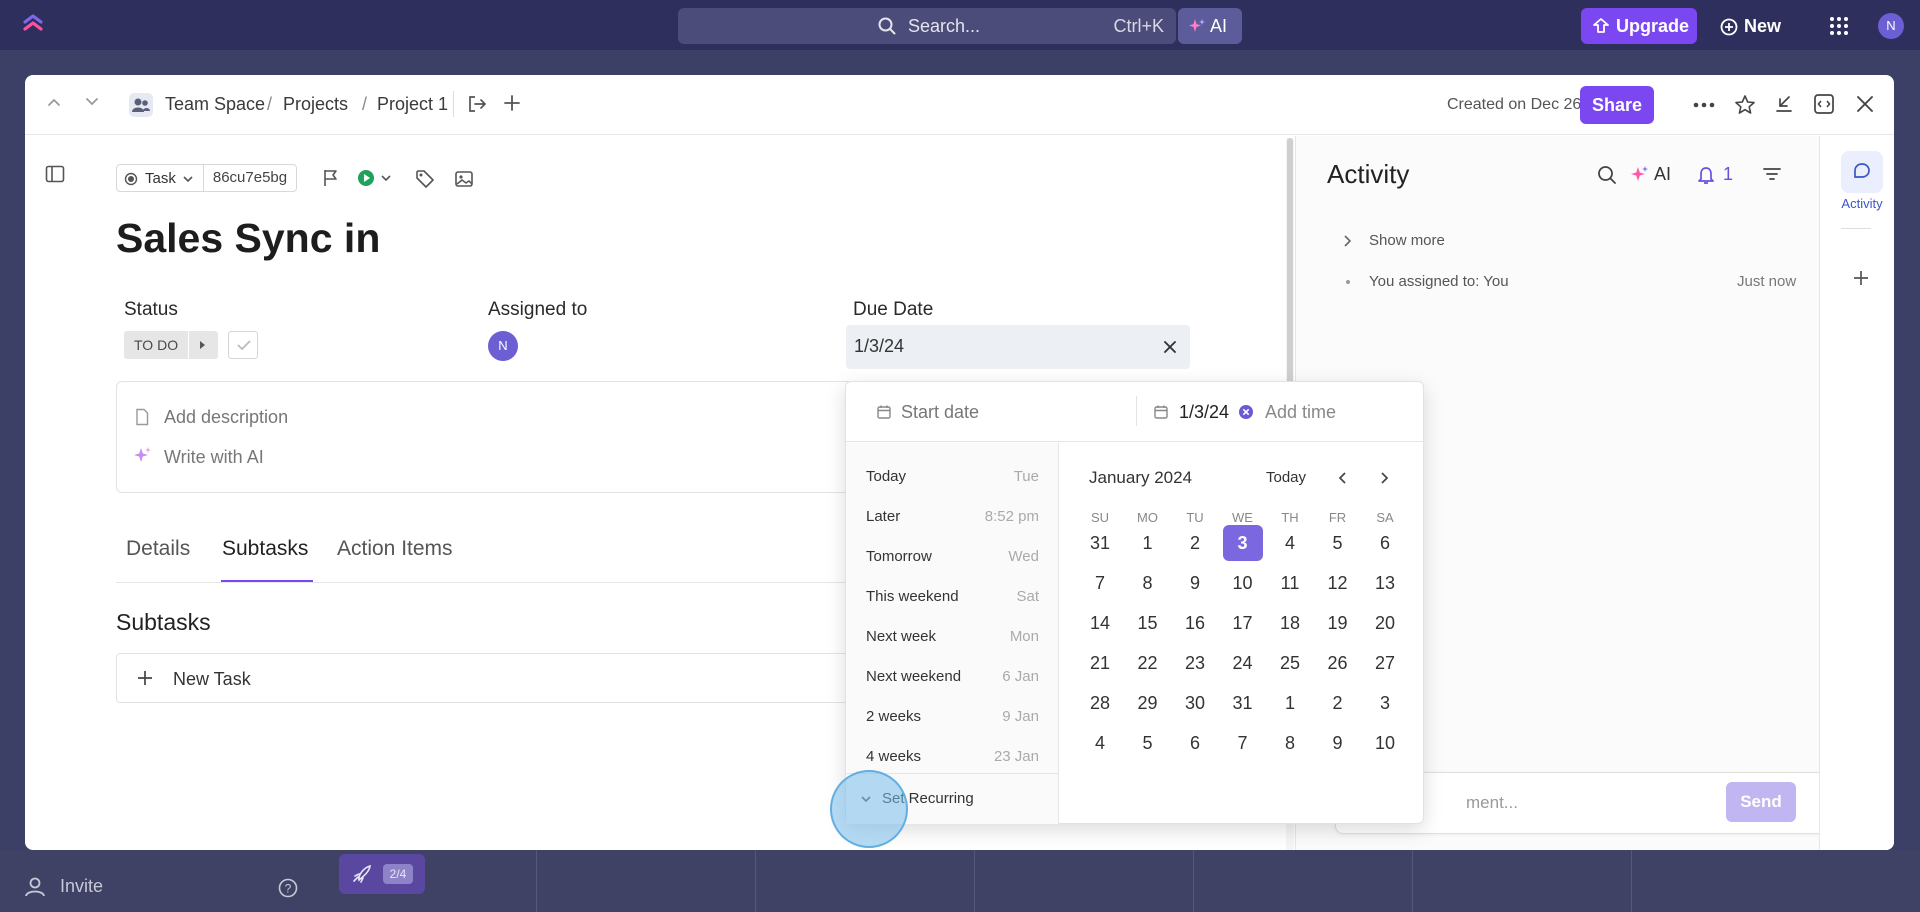  I want to click on previous-month-icon, so click(1343, 478).